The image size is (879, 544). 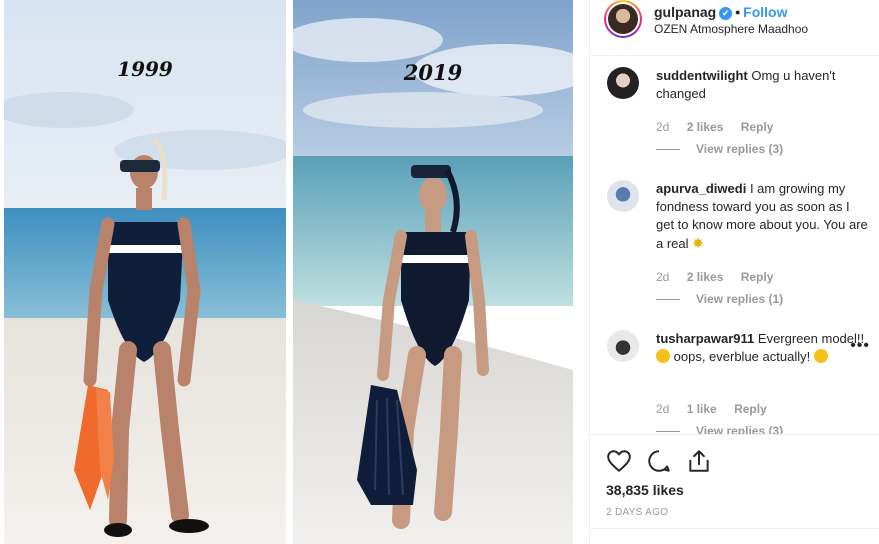 I want to click on sparkle-emoji-icon: ✸, so click(x=698, y=243).